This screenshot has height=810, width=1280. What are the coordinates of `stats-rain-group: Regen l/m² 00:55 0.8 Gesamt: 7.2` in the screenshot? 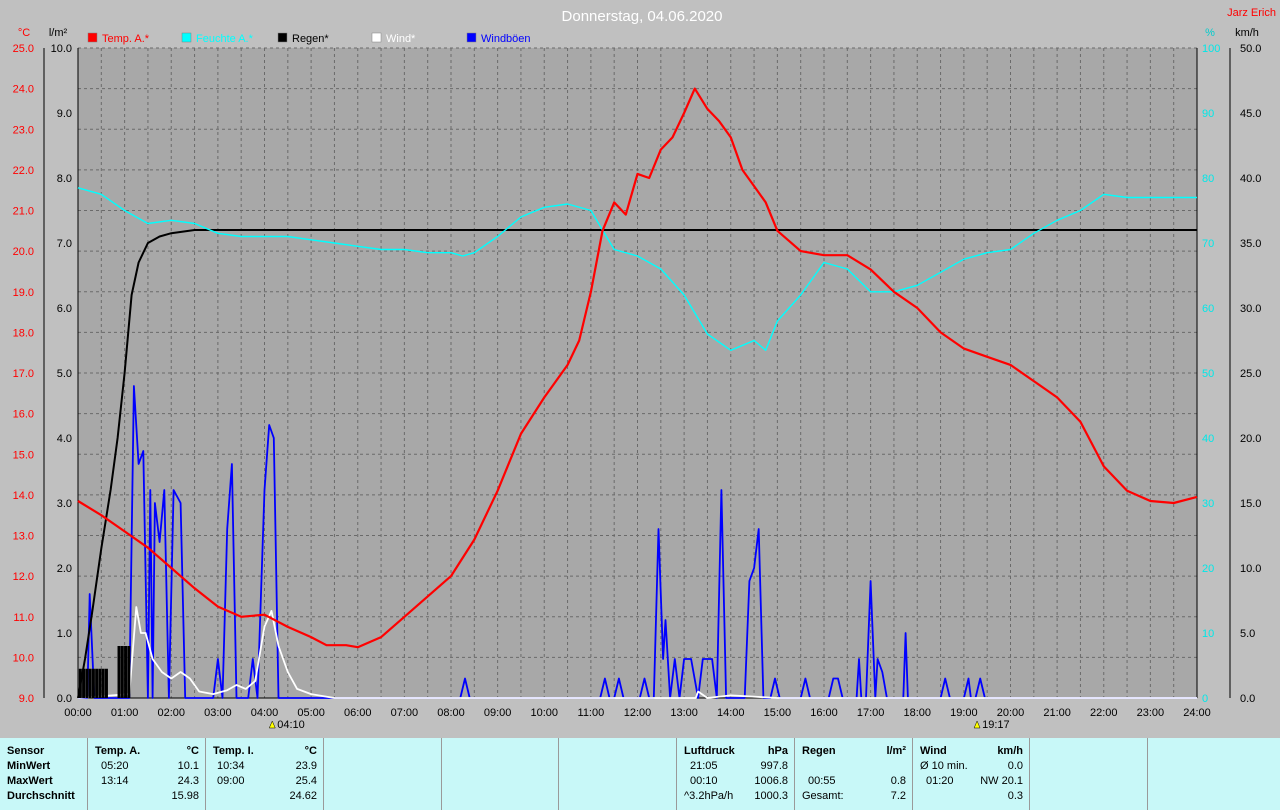 It's located at (854, 774).